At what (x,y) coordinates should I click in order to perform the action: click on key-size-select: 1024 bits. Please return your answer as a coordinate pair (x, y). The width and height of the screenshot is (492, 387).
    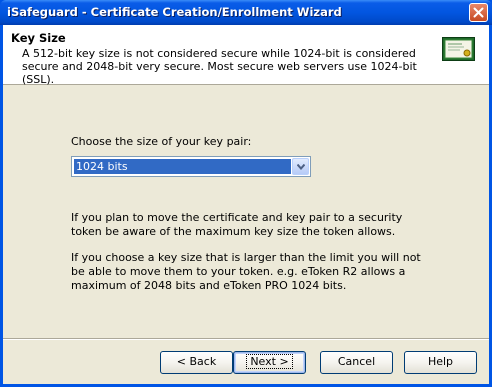
    Looking at the image, I should click on (191, 166).